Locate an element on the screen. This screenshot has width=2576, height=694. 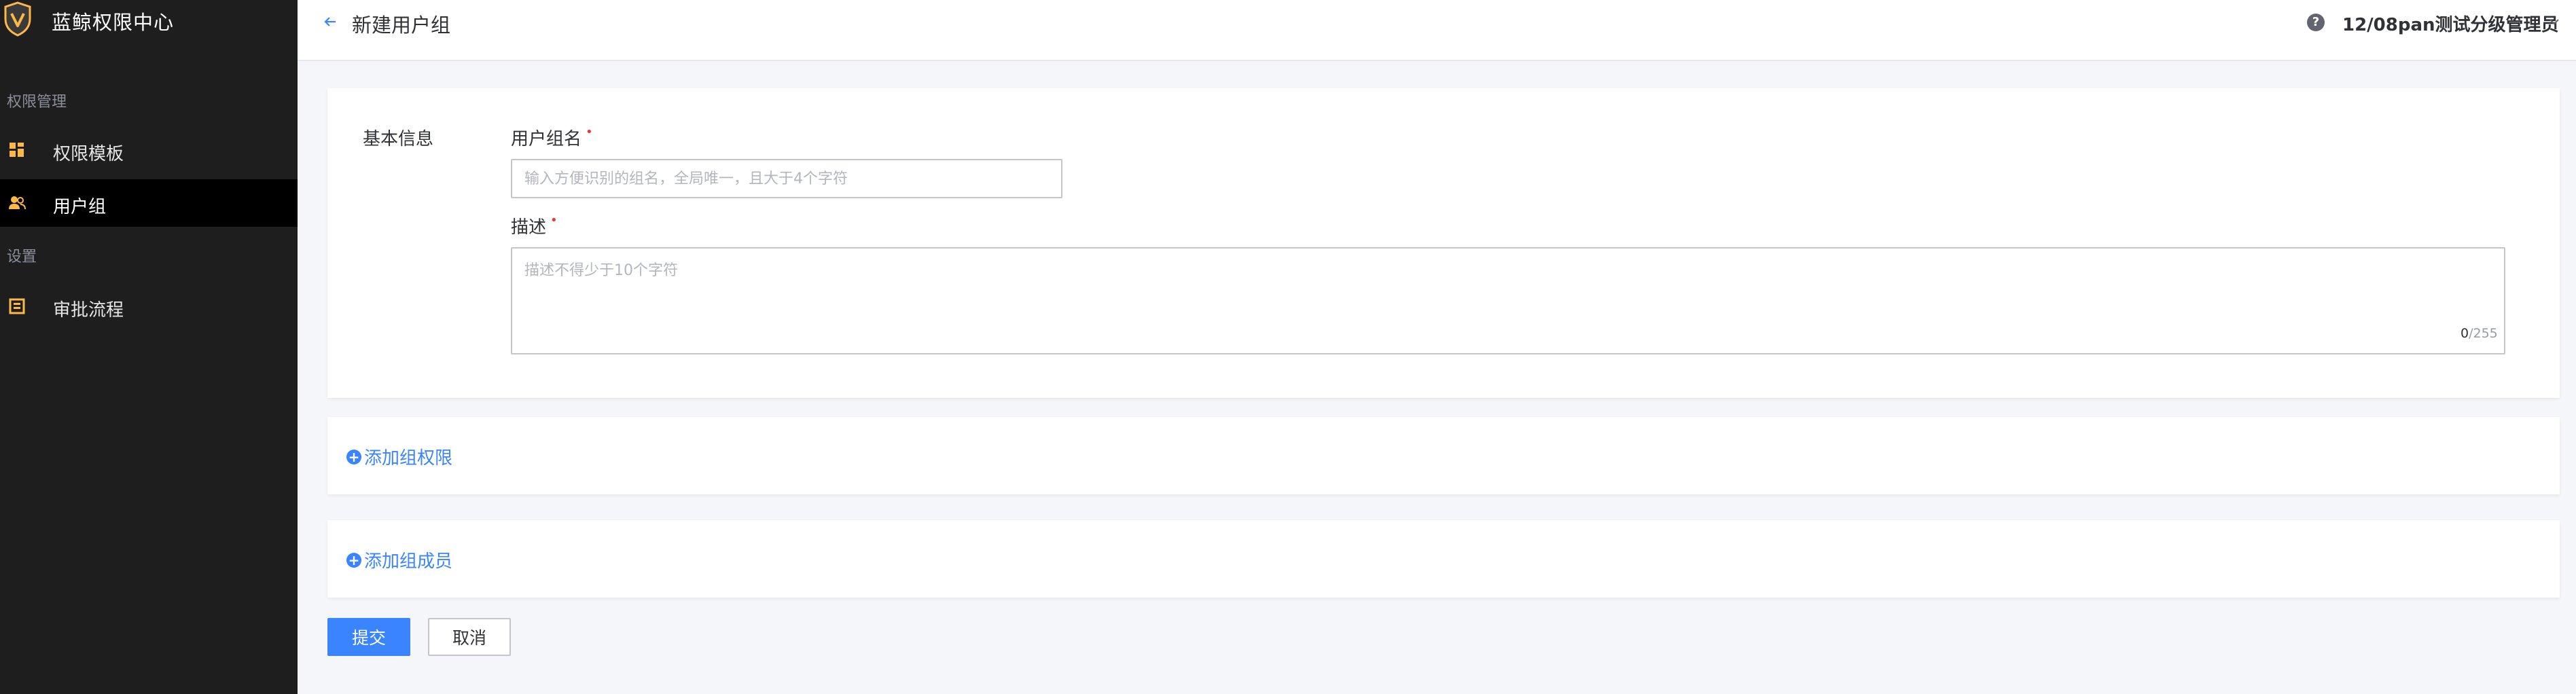
char-counter: 0/255 is located at coordinates (2479, 334).